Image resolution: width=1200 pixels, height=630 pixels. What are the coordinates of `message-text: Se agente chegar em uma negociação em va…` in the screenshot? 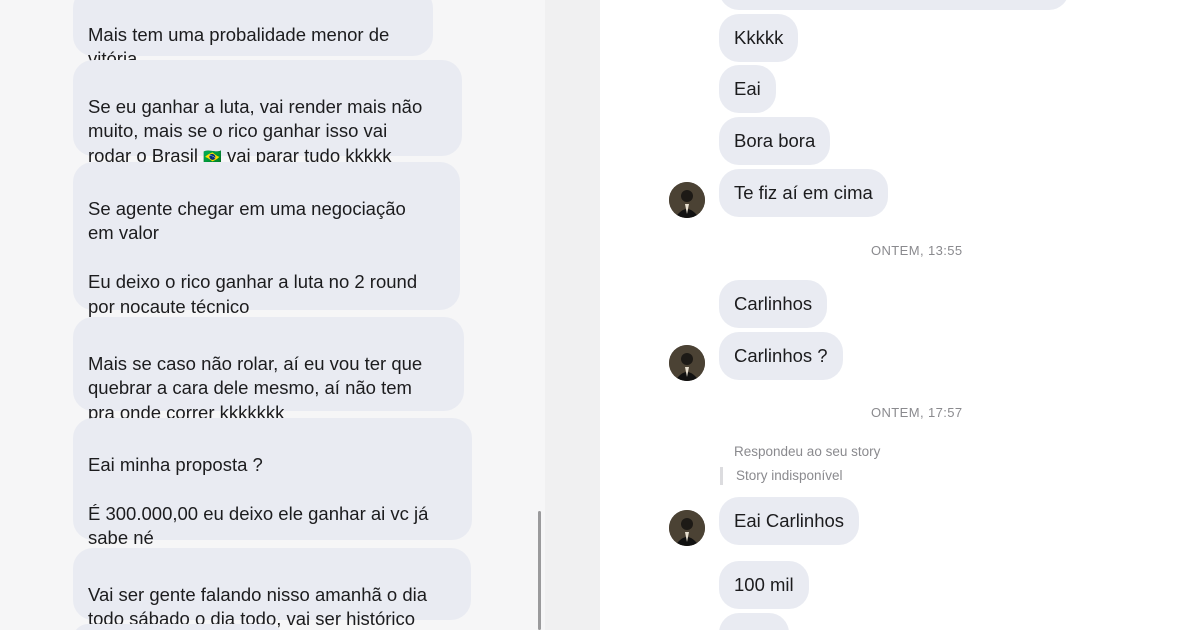 It's located at (253, 257).